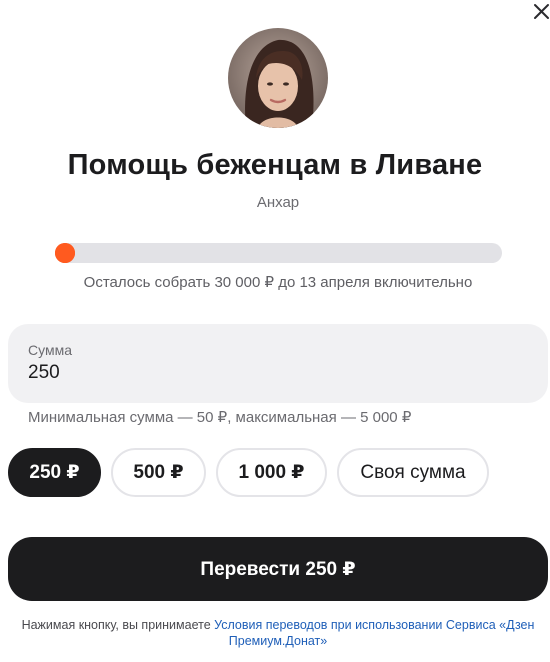 This screenshot has height=662, width=550. I want to click on preset-1000-button: 1 000 ₽, so click(271, 472).